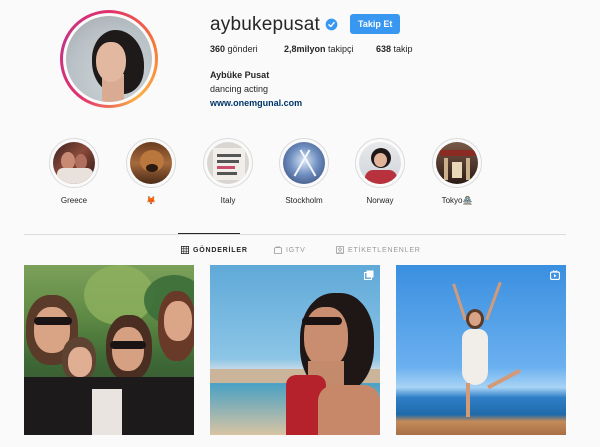 The width and height of the screenshot is (600, 447). I want to click on highlight-norway: Norway, so click(380, 171).